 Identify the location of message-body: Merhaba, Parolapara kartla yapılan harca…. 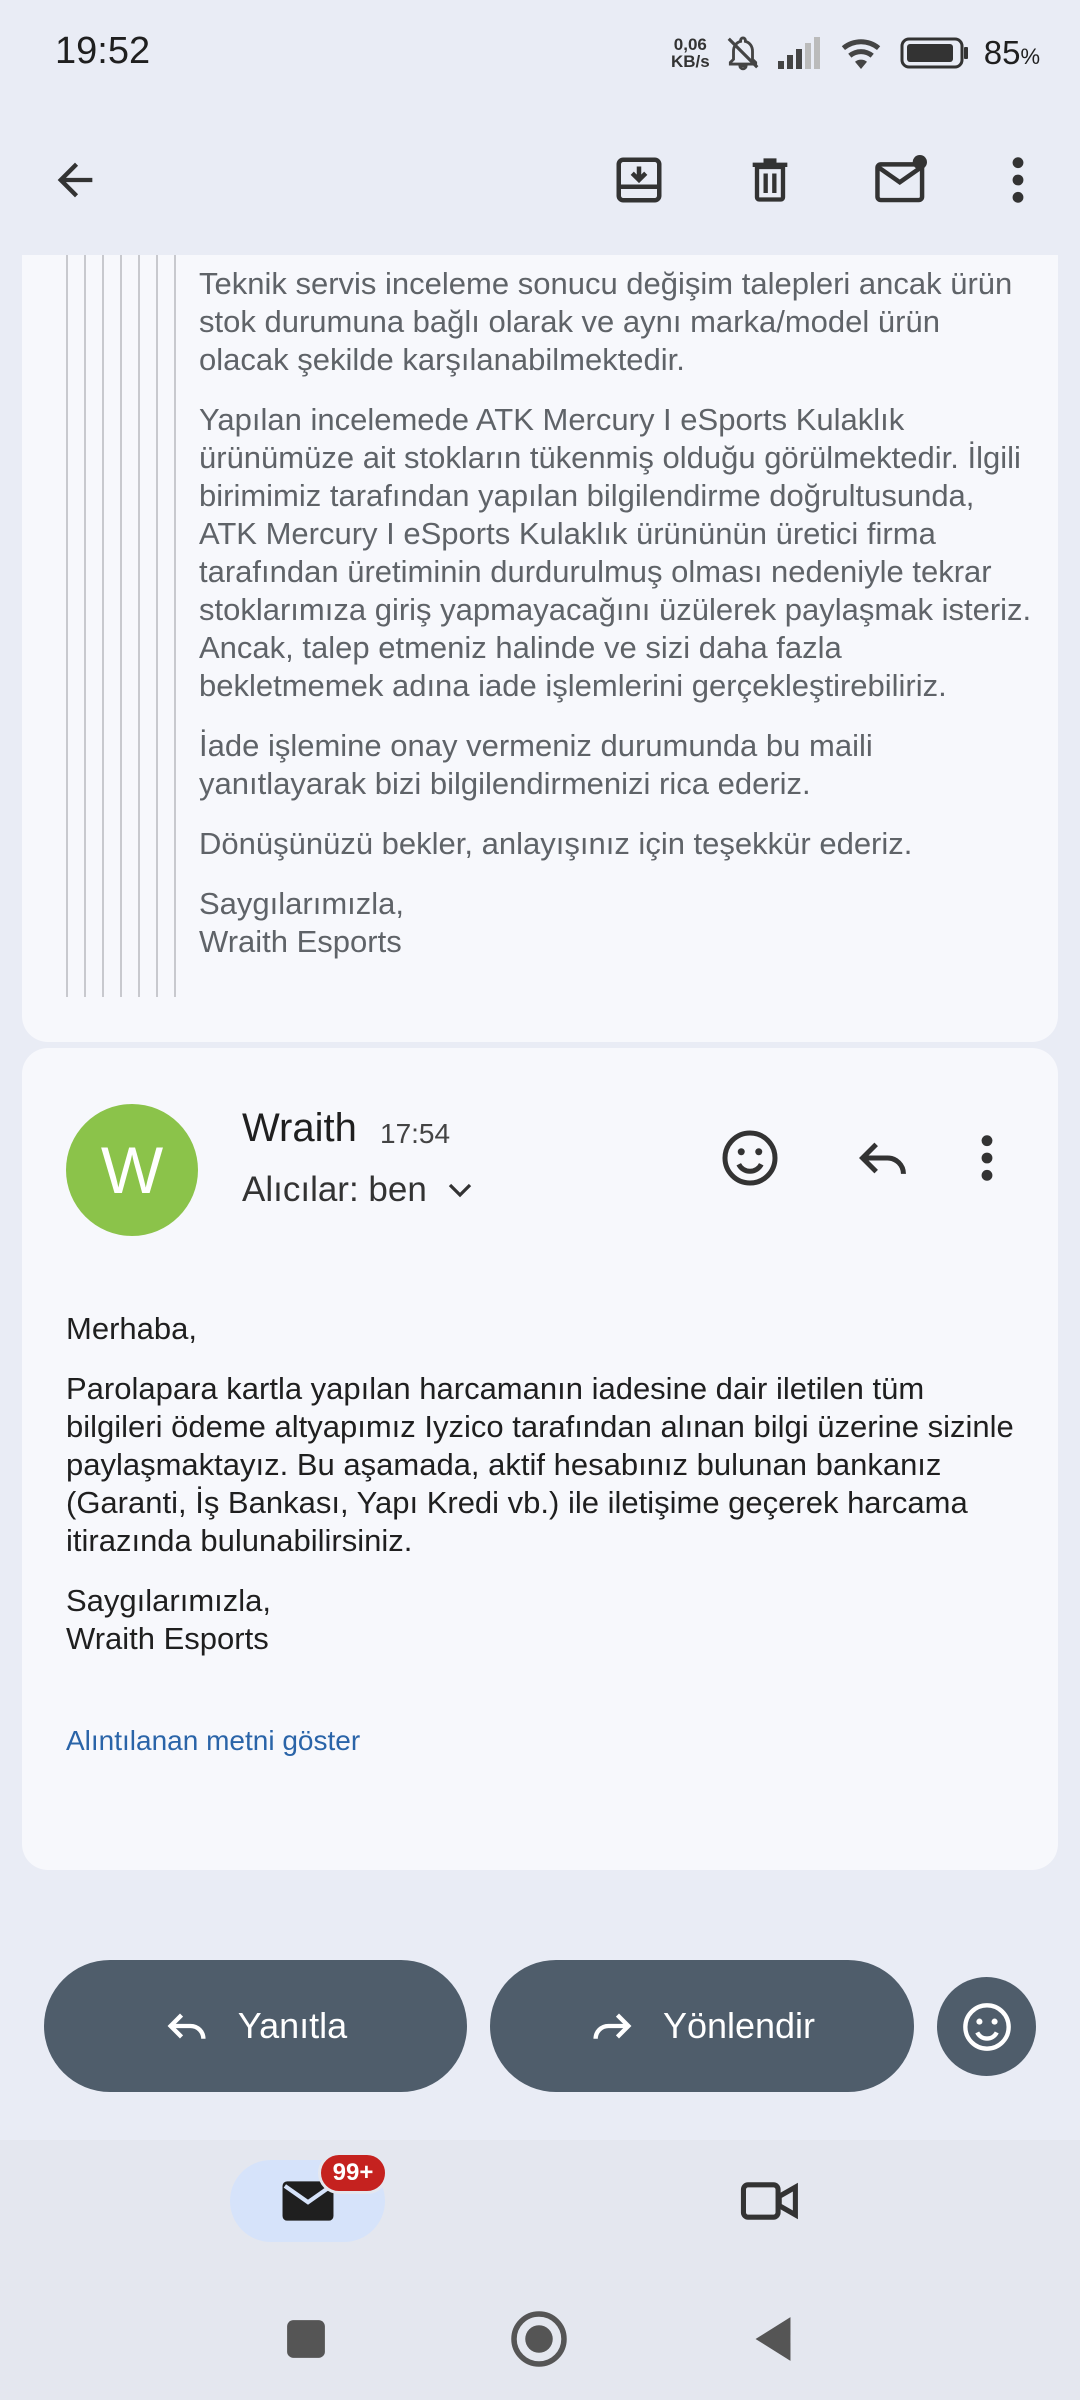
(546, 1484).